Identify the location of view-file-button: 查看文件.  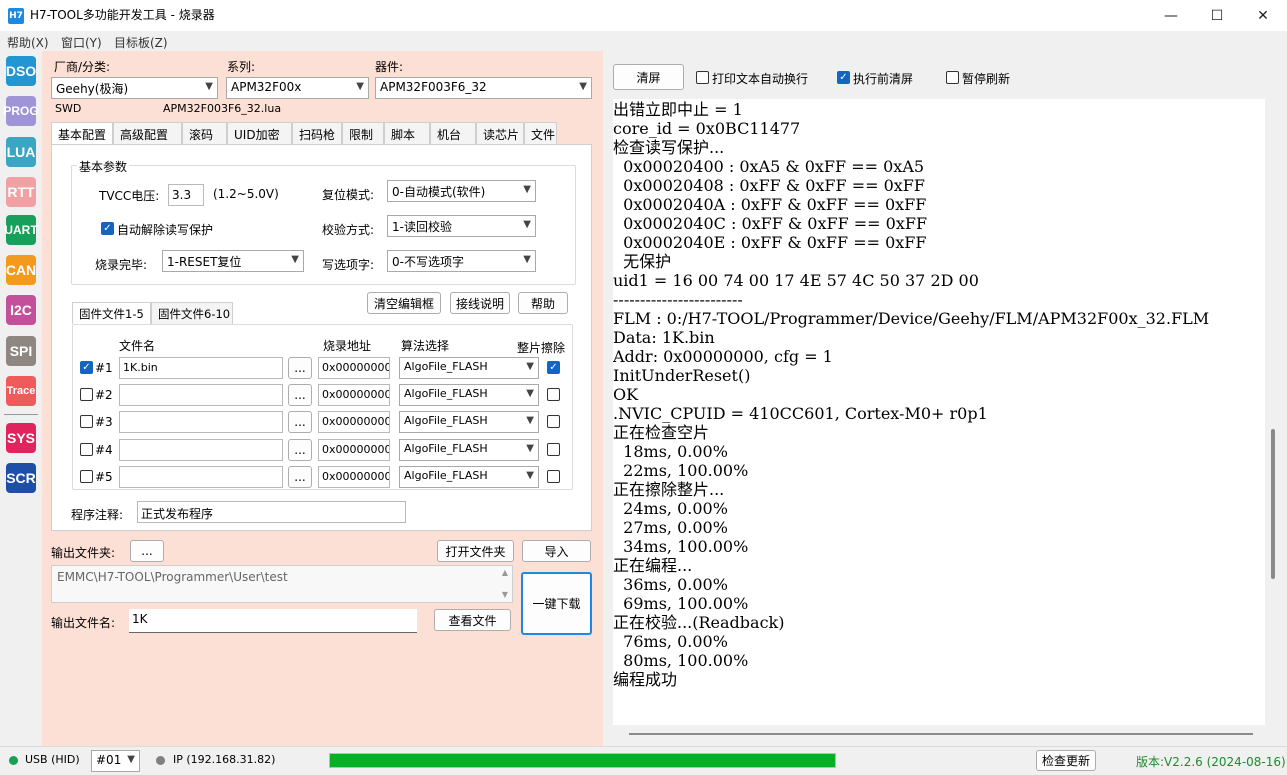
(472, 620).